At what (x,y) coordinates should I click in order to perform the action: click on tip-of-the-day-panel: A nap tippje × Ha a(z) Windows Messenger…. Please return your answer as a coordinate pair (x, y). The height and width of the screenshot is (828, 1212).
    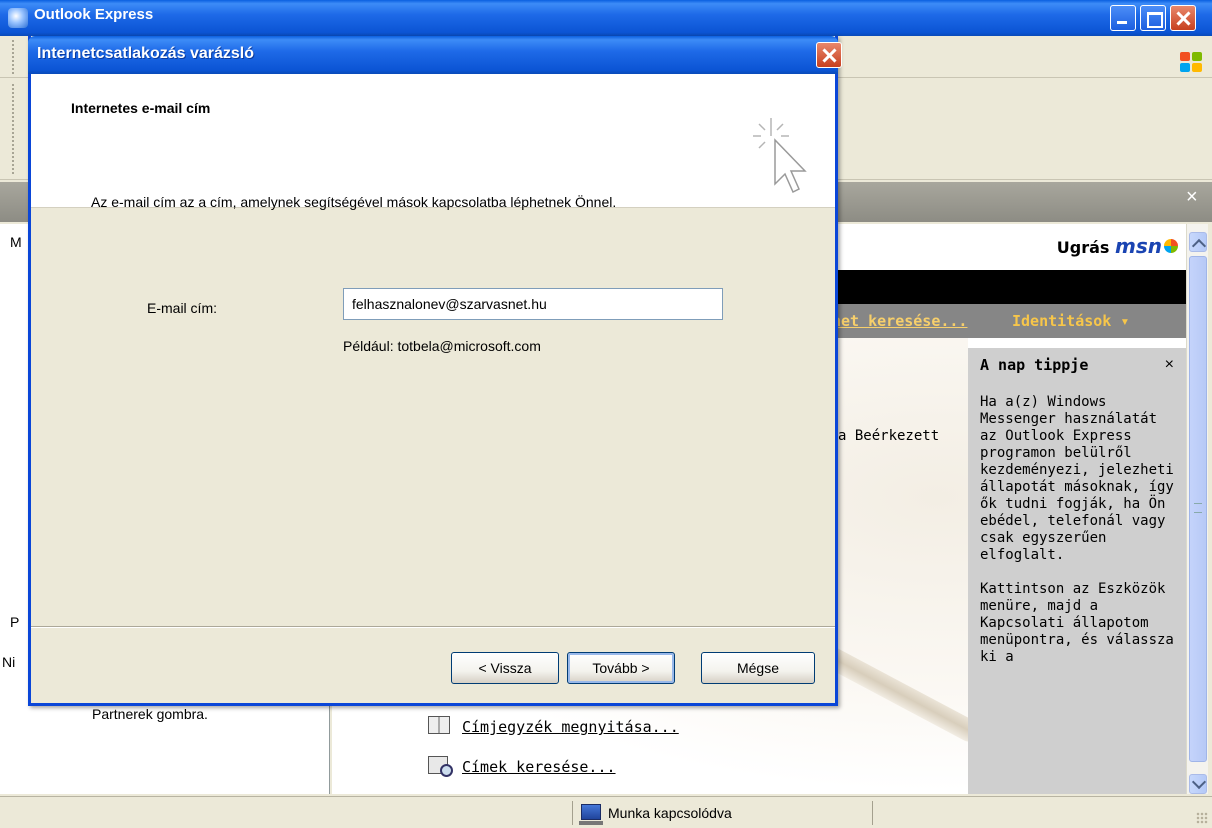
    Looking at the image, I should click on (1077, 571).